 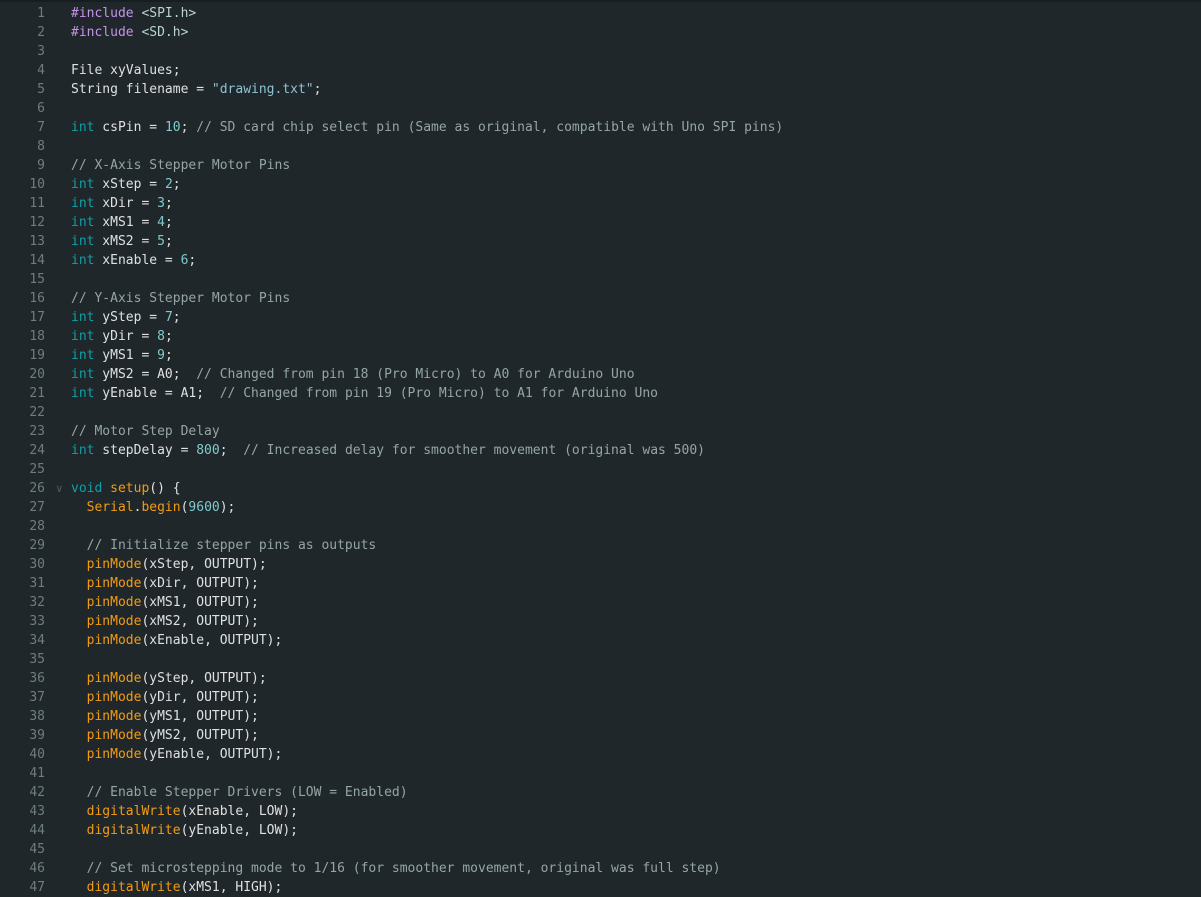 I want to click on code-line: 30 pinMode(xStep, OUTPUT);, so click(x=600, y=564).